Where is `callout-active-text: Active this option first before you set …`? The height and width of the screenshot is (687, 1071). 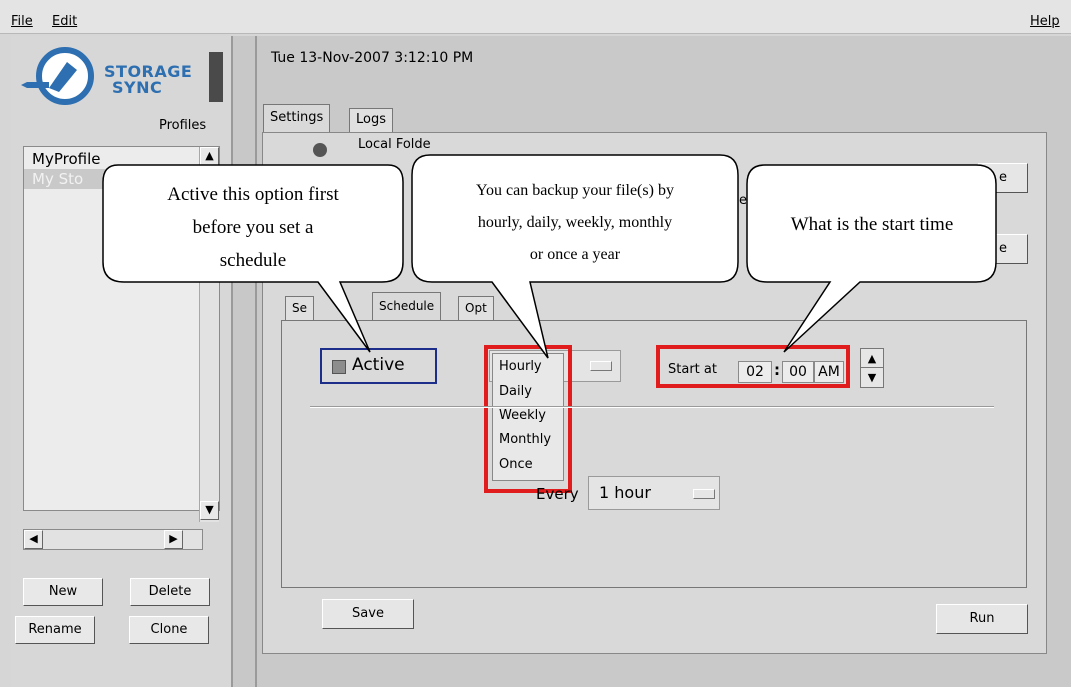
callout-active-text: Active this option first before you set … is located at coordinates (253, 227).